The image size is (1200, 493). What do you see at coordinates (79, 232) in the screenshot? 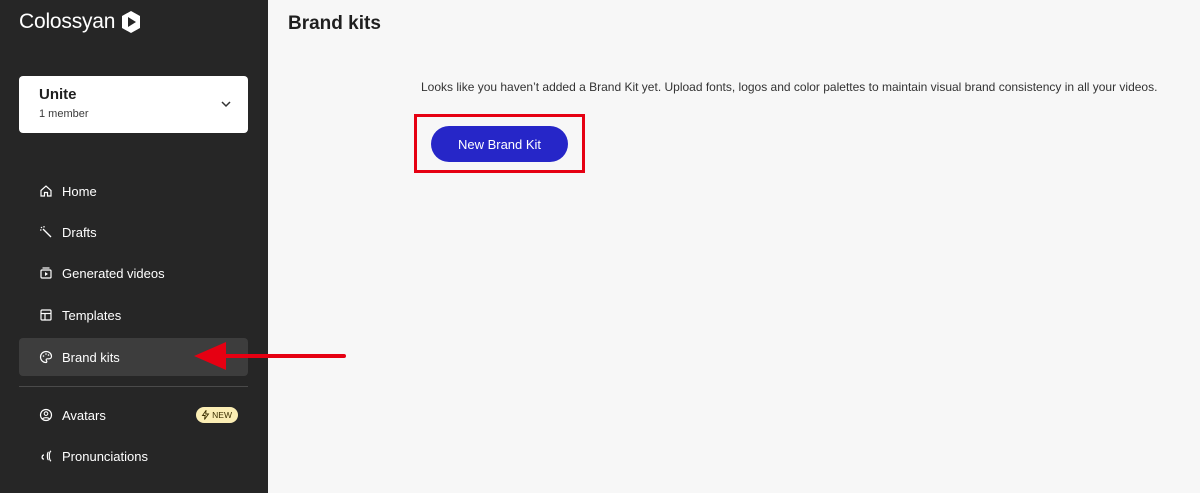
I see `sidebar-item-label: Drafts` at bounding box center [79, 232].